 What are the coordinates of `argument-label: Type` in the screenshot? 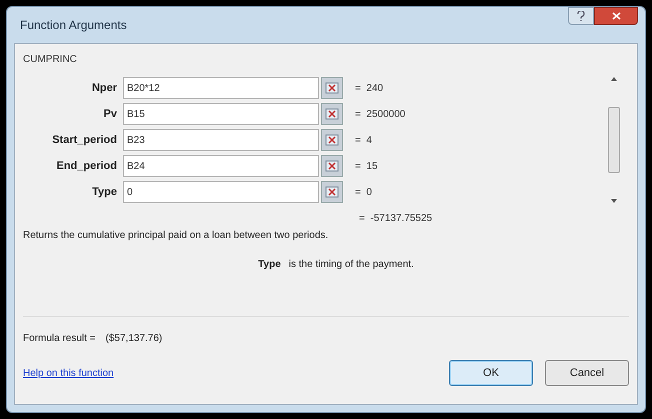 It's located at (104, 192).